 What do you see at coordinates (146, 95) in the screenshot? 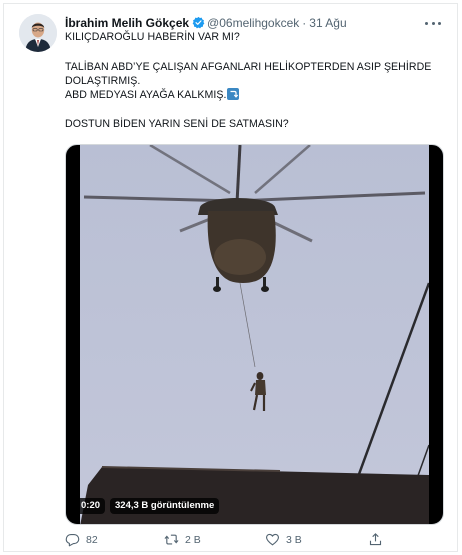
I see `tweet-text-segment: ABD MEDYASI AYAĞA KALKMIŞ.` at bounding box center [146, 95].